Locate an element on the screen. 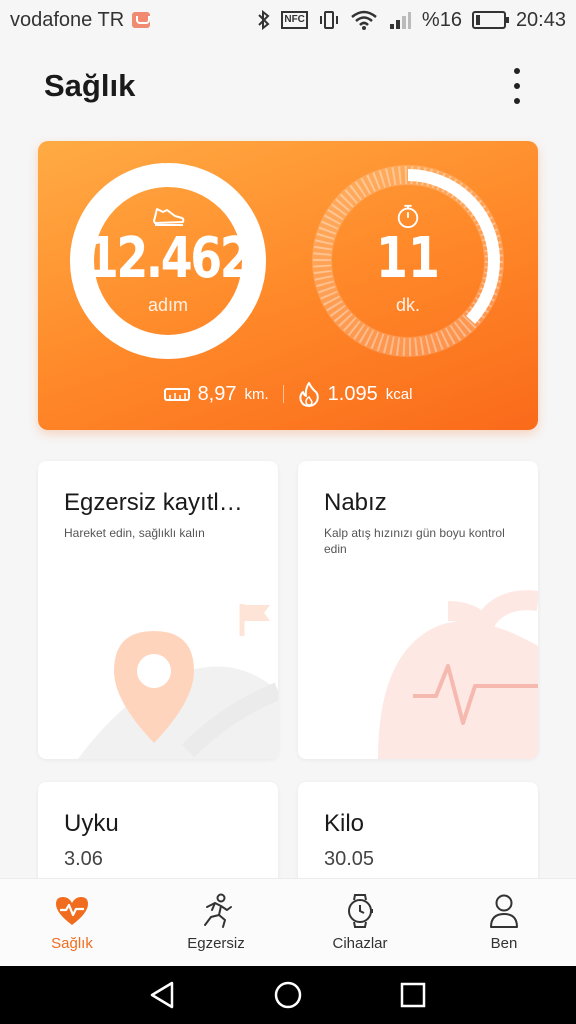 The width and height of the screenshot is (576, 1024). weight-title: Kilo is located at coordinates (344, 823).